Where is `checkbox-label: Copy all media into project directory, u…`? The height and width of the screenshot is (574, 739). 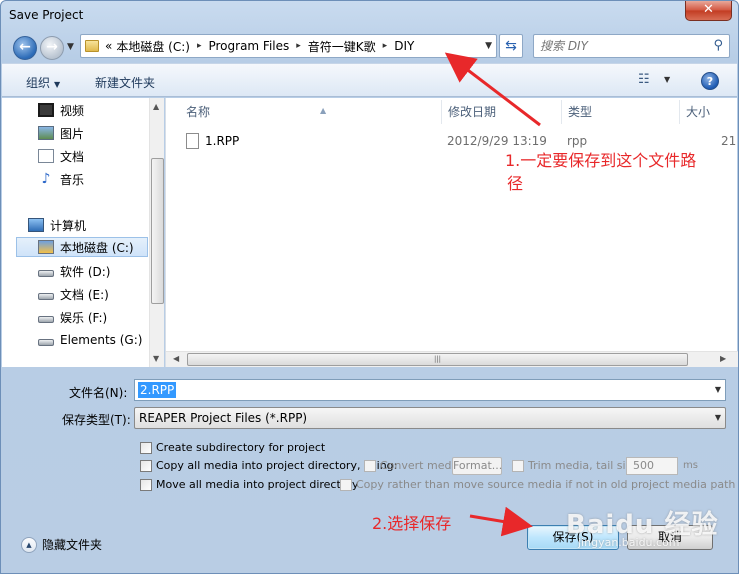
checkbox-label: Copy all media into project directory, u… is located at coordinates (277, 465).